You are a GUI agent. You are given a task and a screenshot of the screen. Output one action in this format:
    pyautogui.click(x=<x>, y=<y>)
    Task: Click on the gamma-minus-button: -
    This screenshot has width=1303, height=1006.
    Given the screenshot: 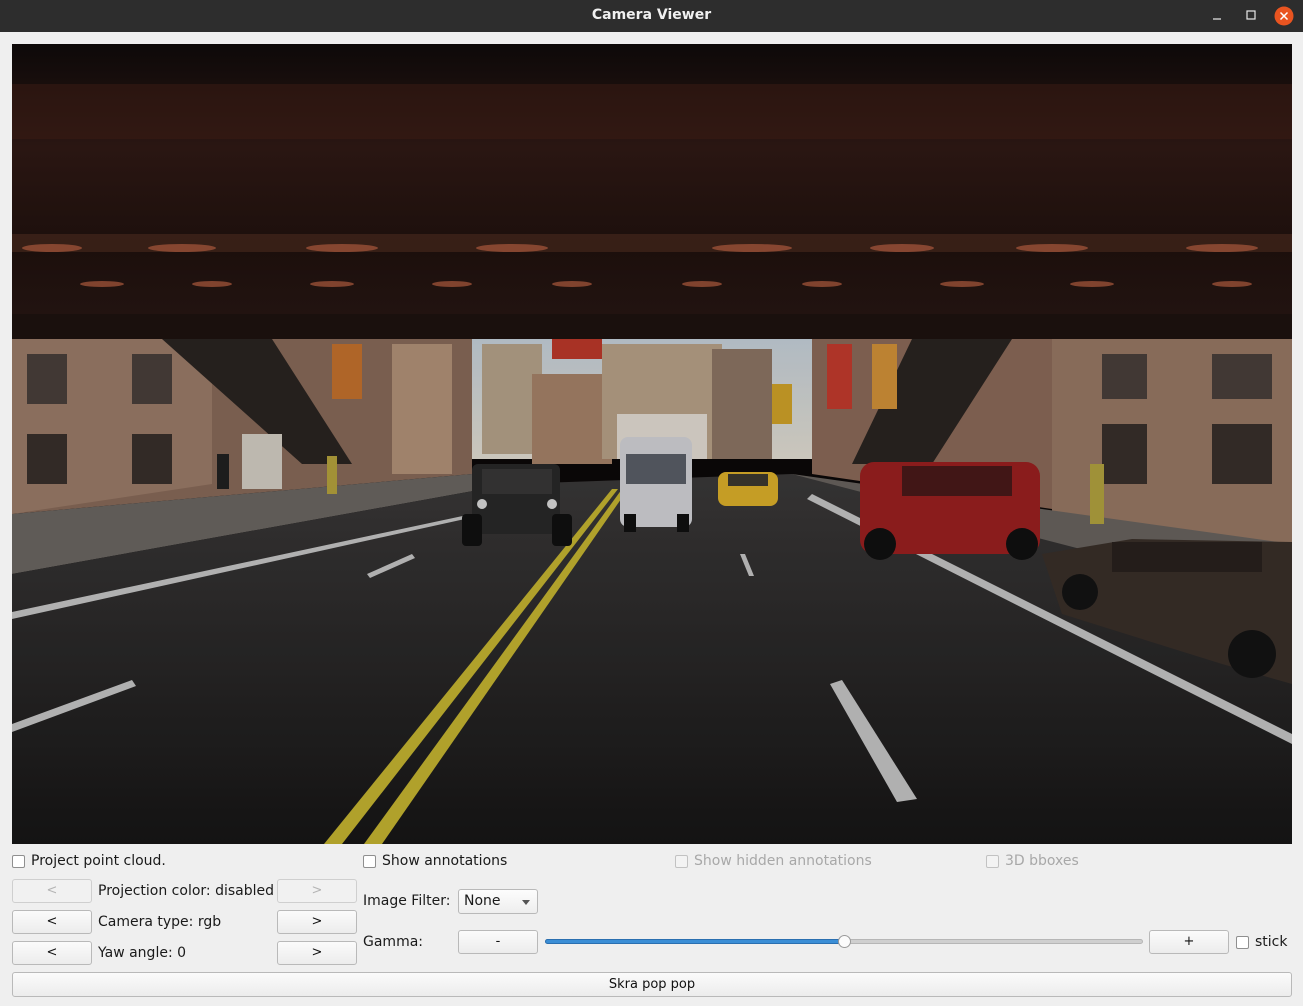 What is the action you would take?
    pyautogui.click(x=498, y=942)
    